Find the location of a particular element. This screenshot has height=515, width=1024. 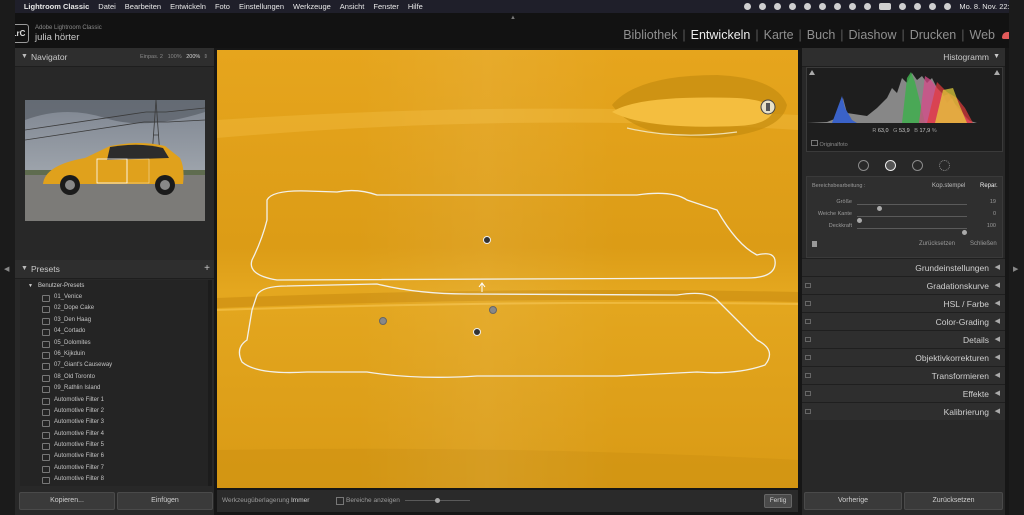

spot-removal-icon is located at coordinates (890, 165).